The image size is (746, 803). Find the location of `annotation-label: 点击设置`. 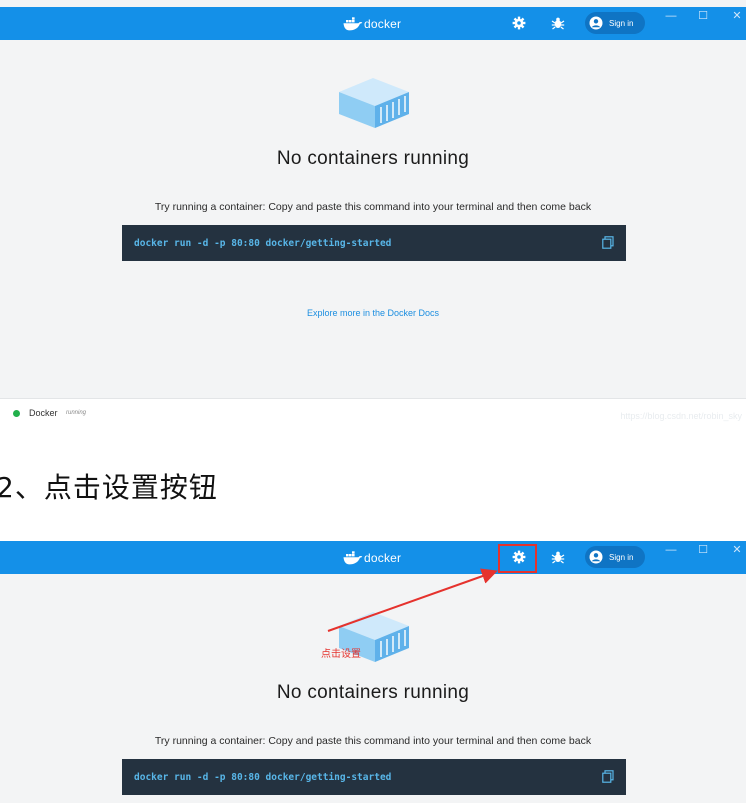

annotation-label: 点击设置 is located at coordinates (341, 654).